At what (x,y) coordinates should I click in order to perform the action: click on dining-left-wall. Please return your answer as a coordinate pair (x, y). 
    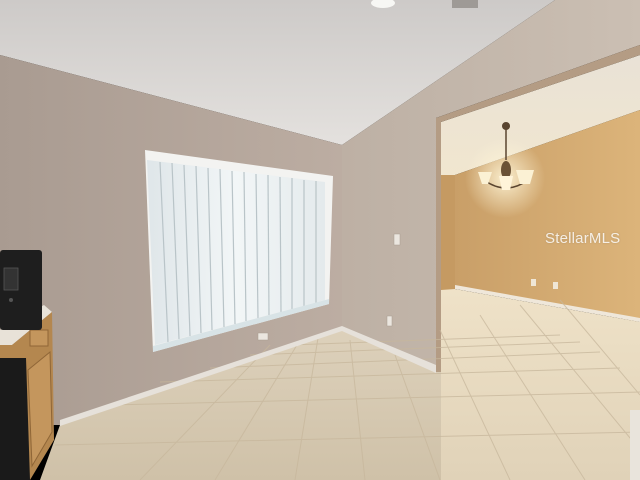
    Looking at the image, I should click on (448, 233).